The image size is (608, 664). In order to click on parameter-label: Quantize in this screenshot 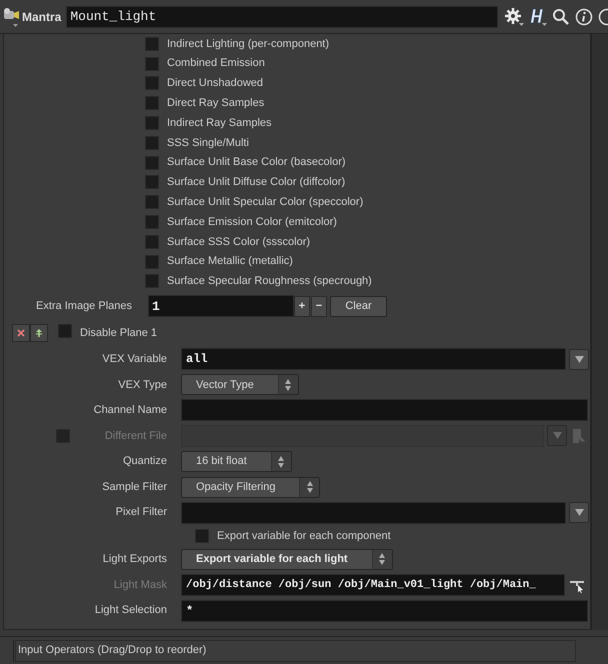, I will do `click(145, 462)`.